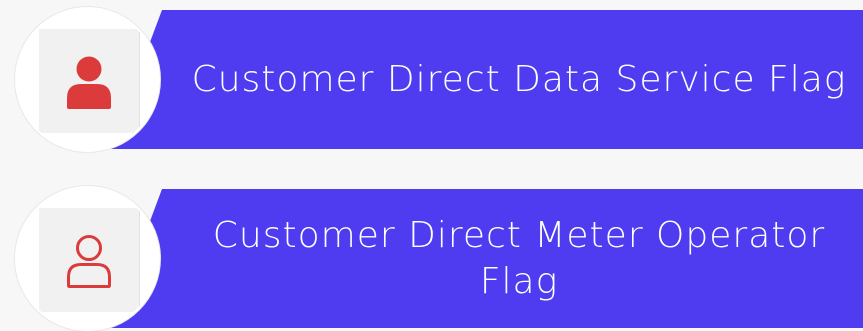  I want to click on user-outline-icon, so click(89, 261).